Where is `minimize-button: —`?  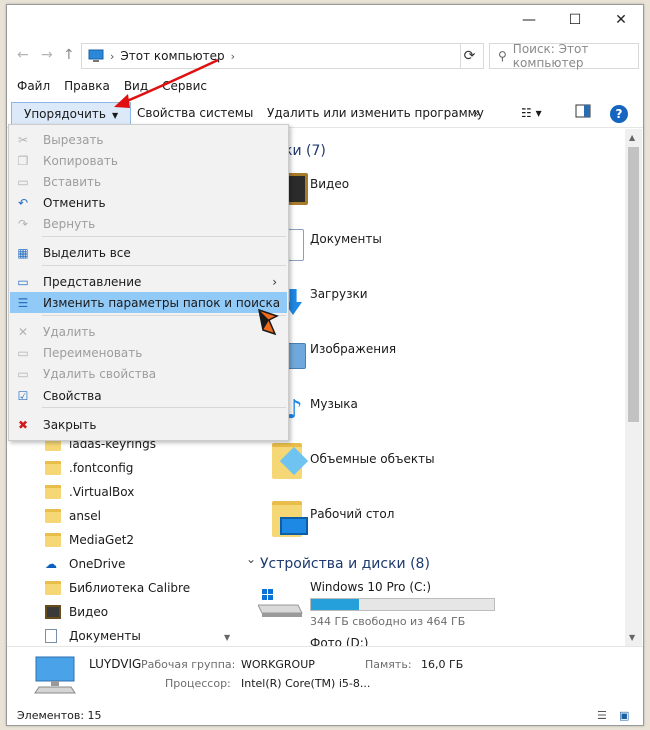 minimize-button: — is located at coordinates (529, 20).